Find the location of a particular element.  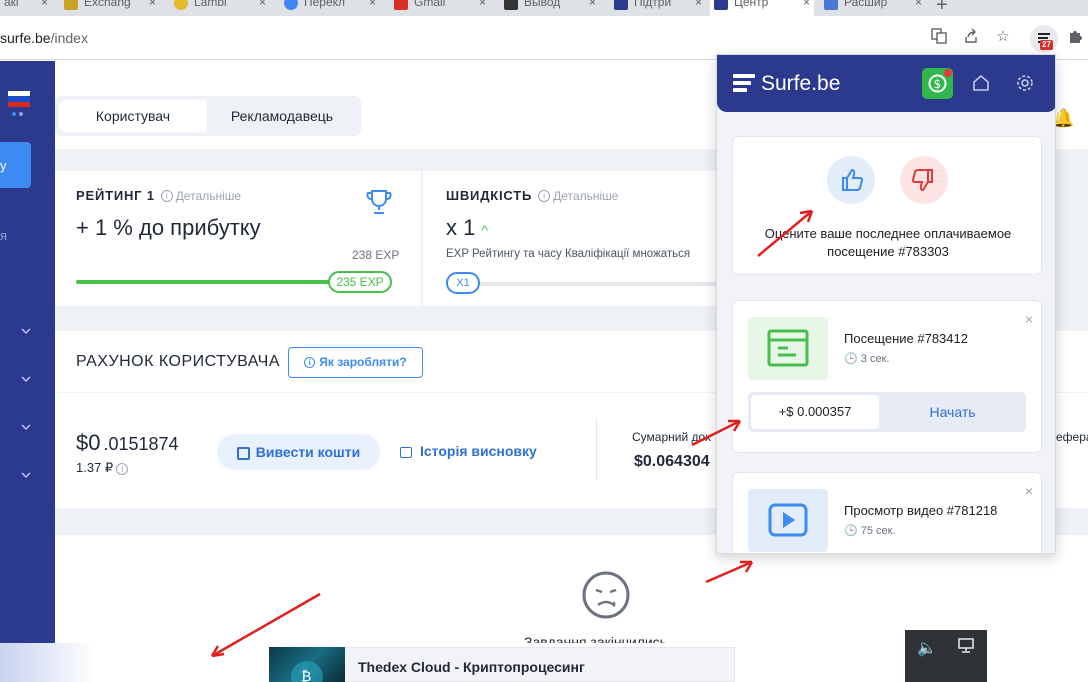

arrow-to-rating is located at coordinates (785, 233).